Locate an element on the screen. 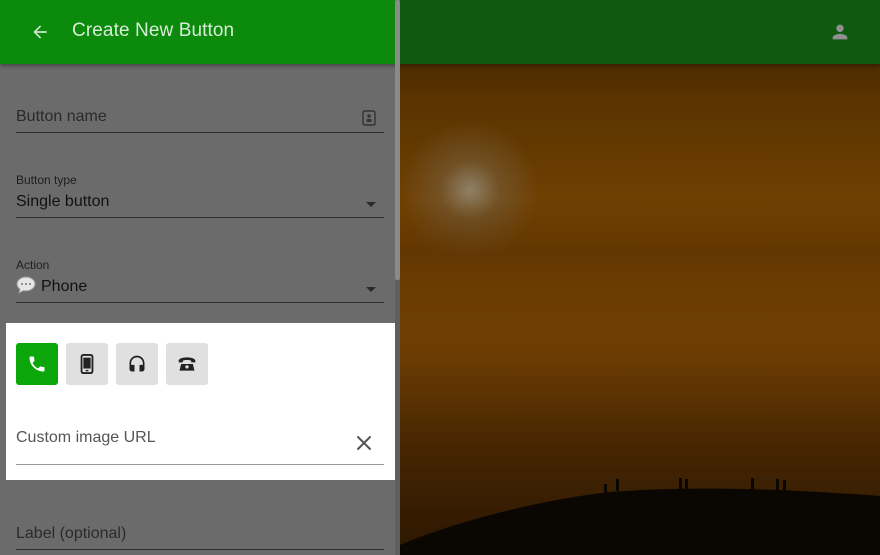 The width and height of the screenshot is (880, 555). phone-icon is located at coordinates (37, 364).